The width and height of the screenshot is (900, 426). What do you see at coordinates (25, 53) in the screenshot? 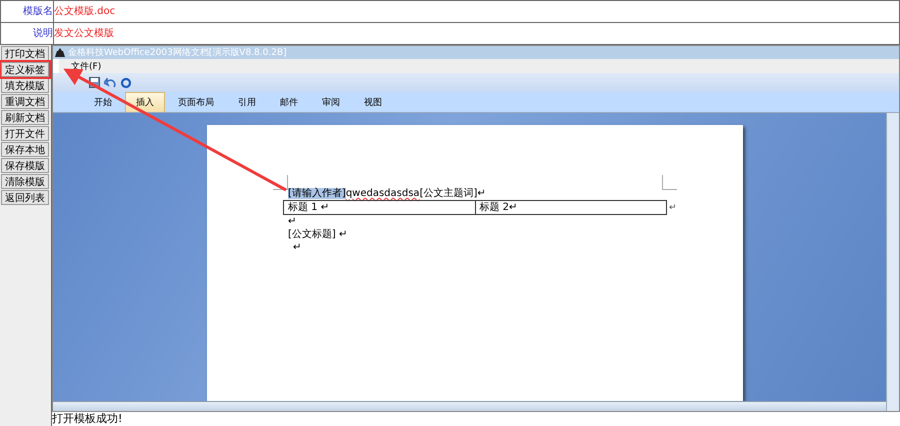
I see `toolbar-button: 打印文档` at bounding box center [25, 53].